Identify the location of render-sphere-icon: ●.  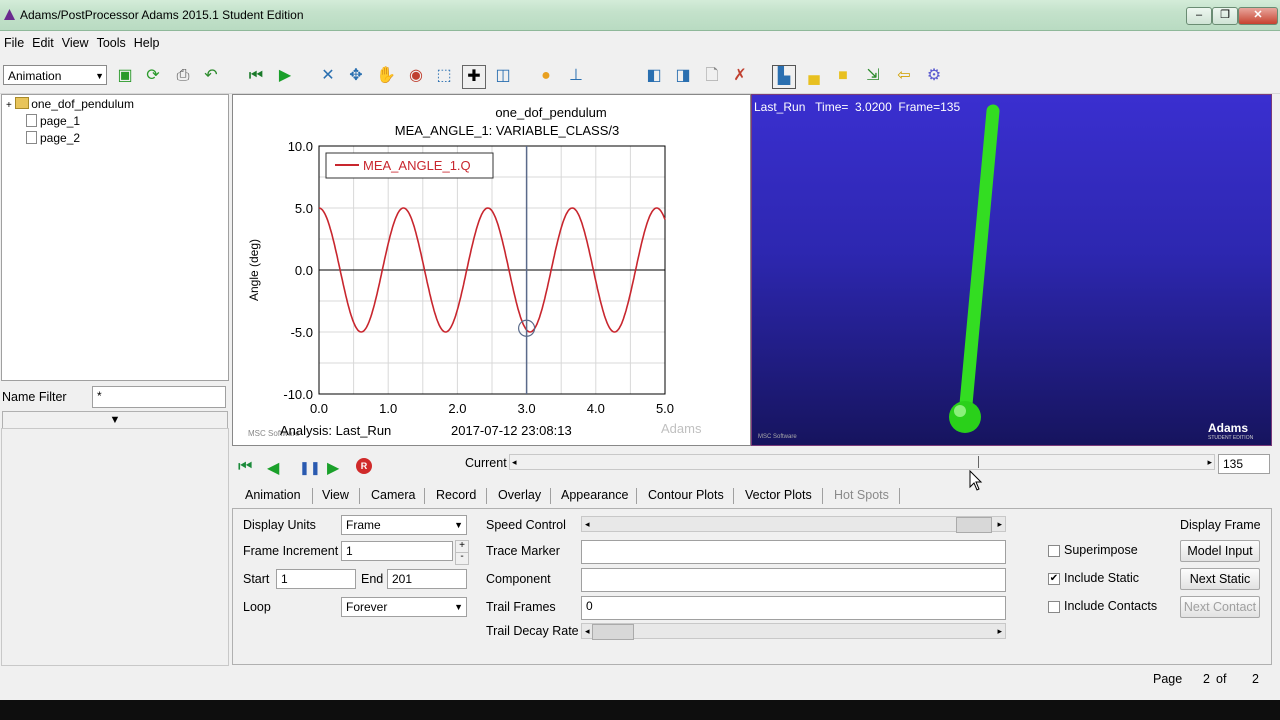
(546, 76).